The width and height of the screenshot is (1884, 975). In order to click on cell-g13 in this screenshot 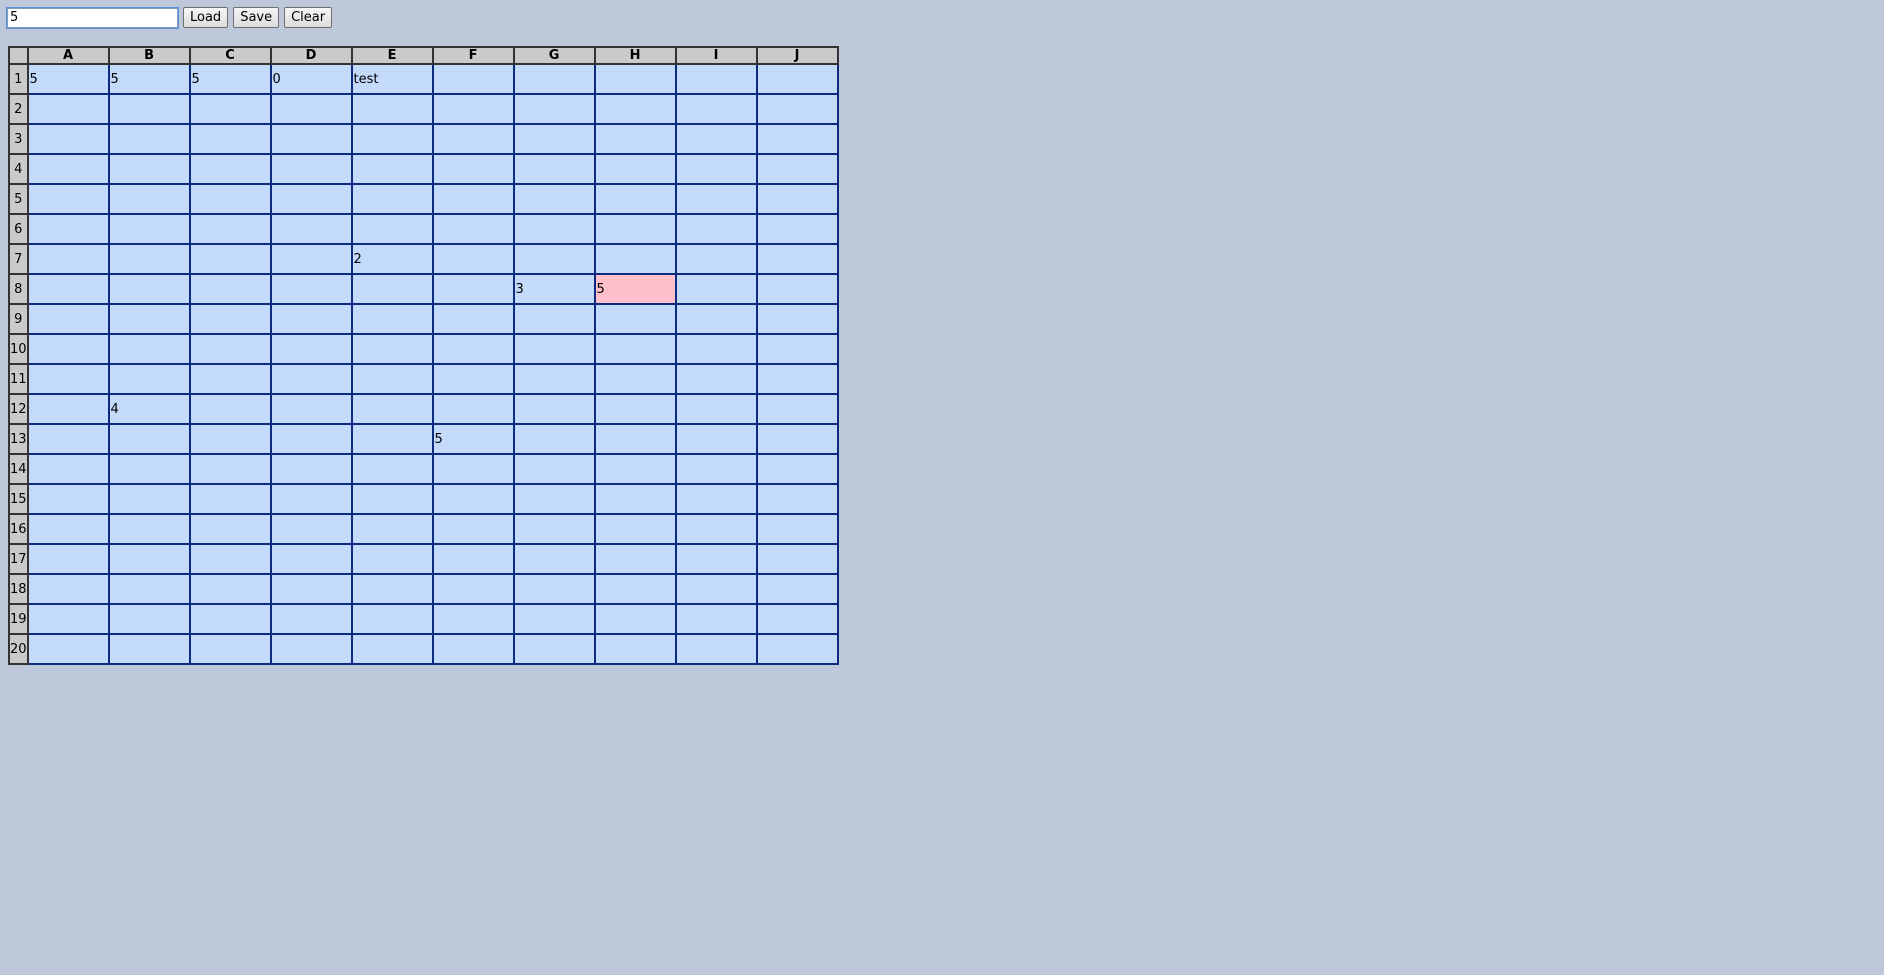, I will do `click(554, 439)`.